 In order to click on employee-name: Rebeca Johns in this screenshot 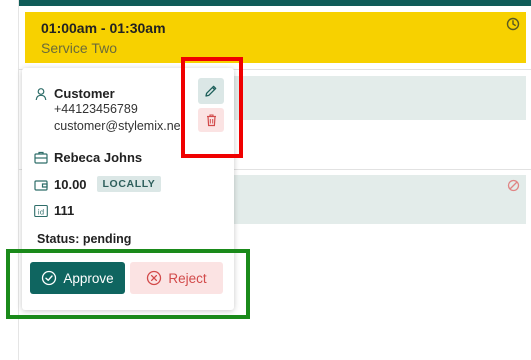, I will do `click(98, 157)`.